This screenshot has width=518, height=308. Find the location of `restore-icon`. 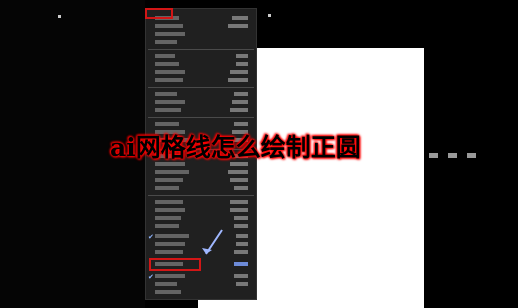

restore-icon is located at coordinates (452, 155).